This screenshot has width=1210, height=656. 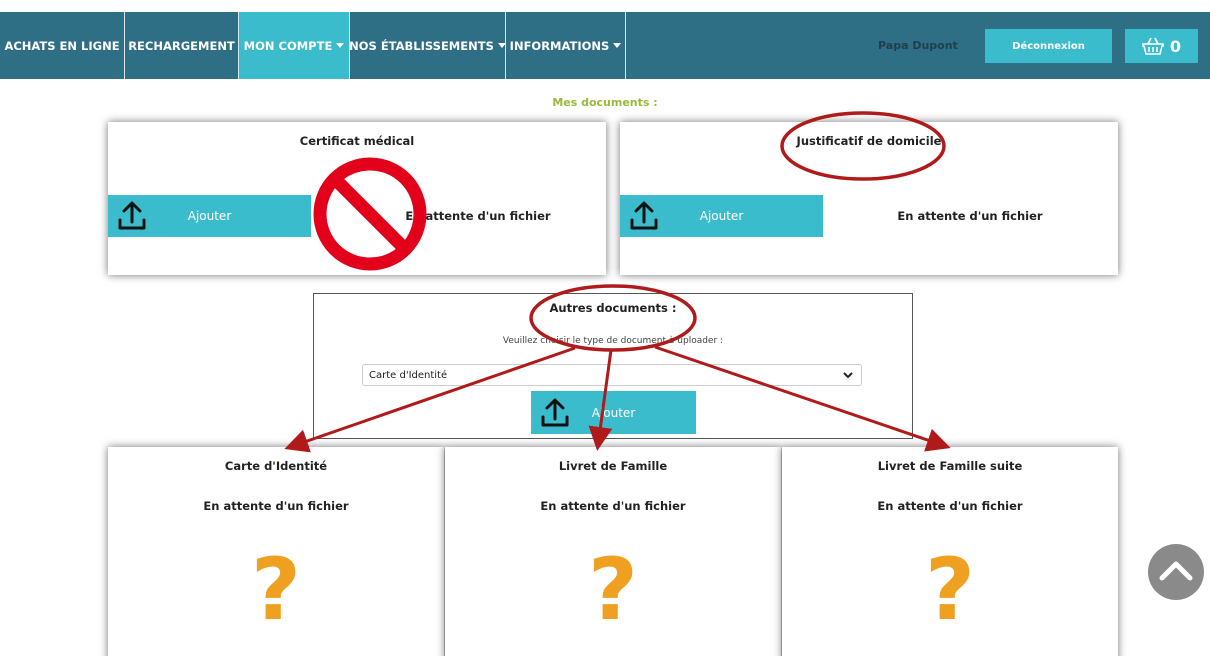 I want to click on nav-label: RECHARGEMENT, so click(x=181, y=45).